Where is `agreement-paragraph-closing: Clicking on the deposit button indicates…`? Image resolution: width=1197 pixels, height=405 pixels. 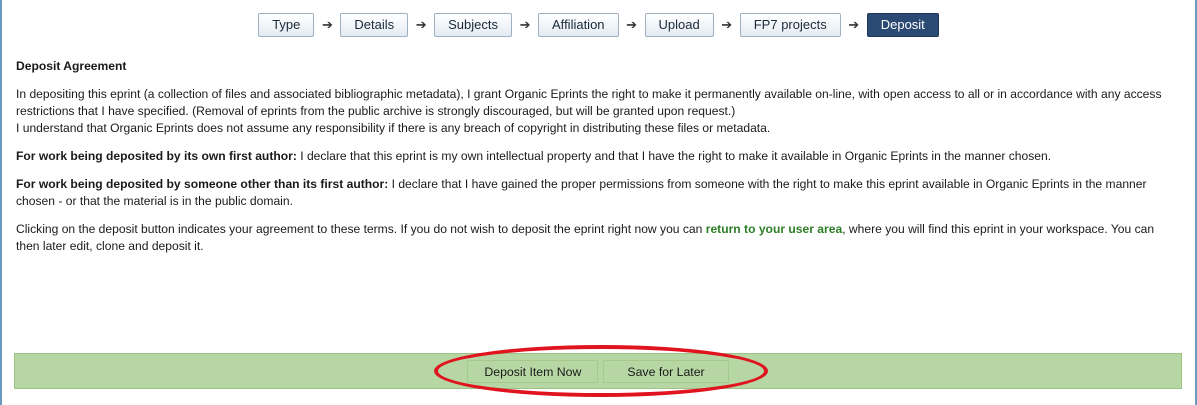 agreement-paragraph-closing: Clicking on the deposit button indicates… is located at coordinates (591, 238).